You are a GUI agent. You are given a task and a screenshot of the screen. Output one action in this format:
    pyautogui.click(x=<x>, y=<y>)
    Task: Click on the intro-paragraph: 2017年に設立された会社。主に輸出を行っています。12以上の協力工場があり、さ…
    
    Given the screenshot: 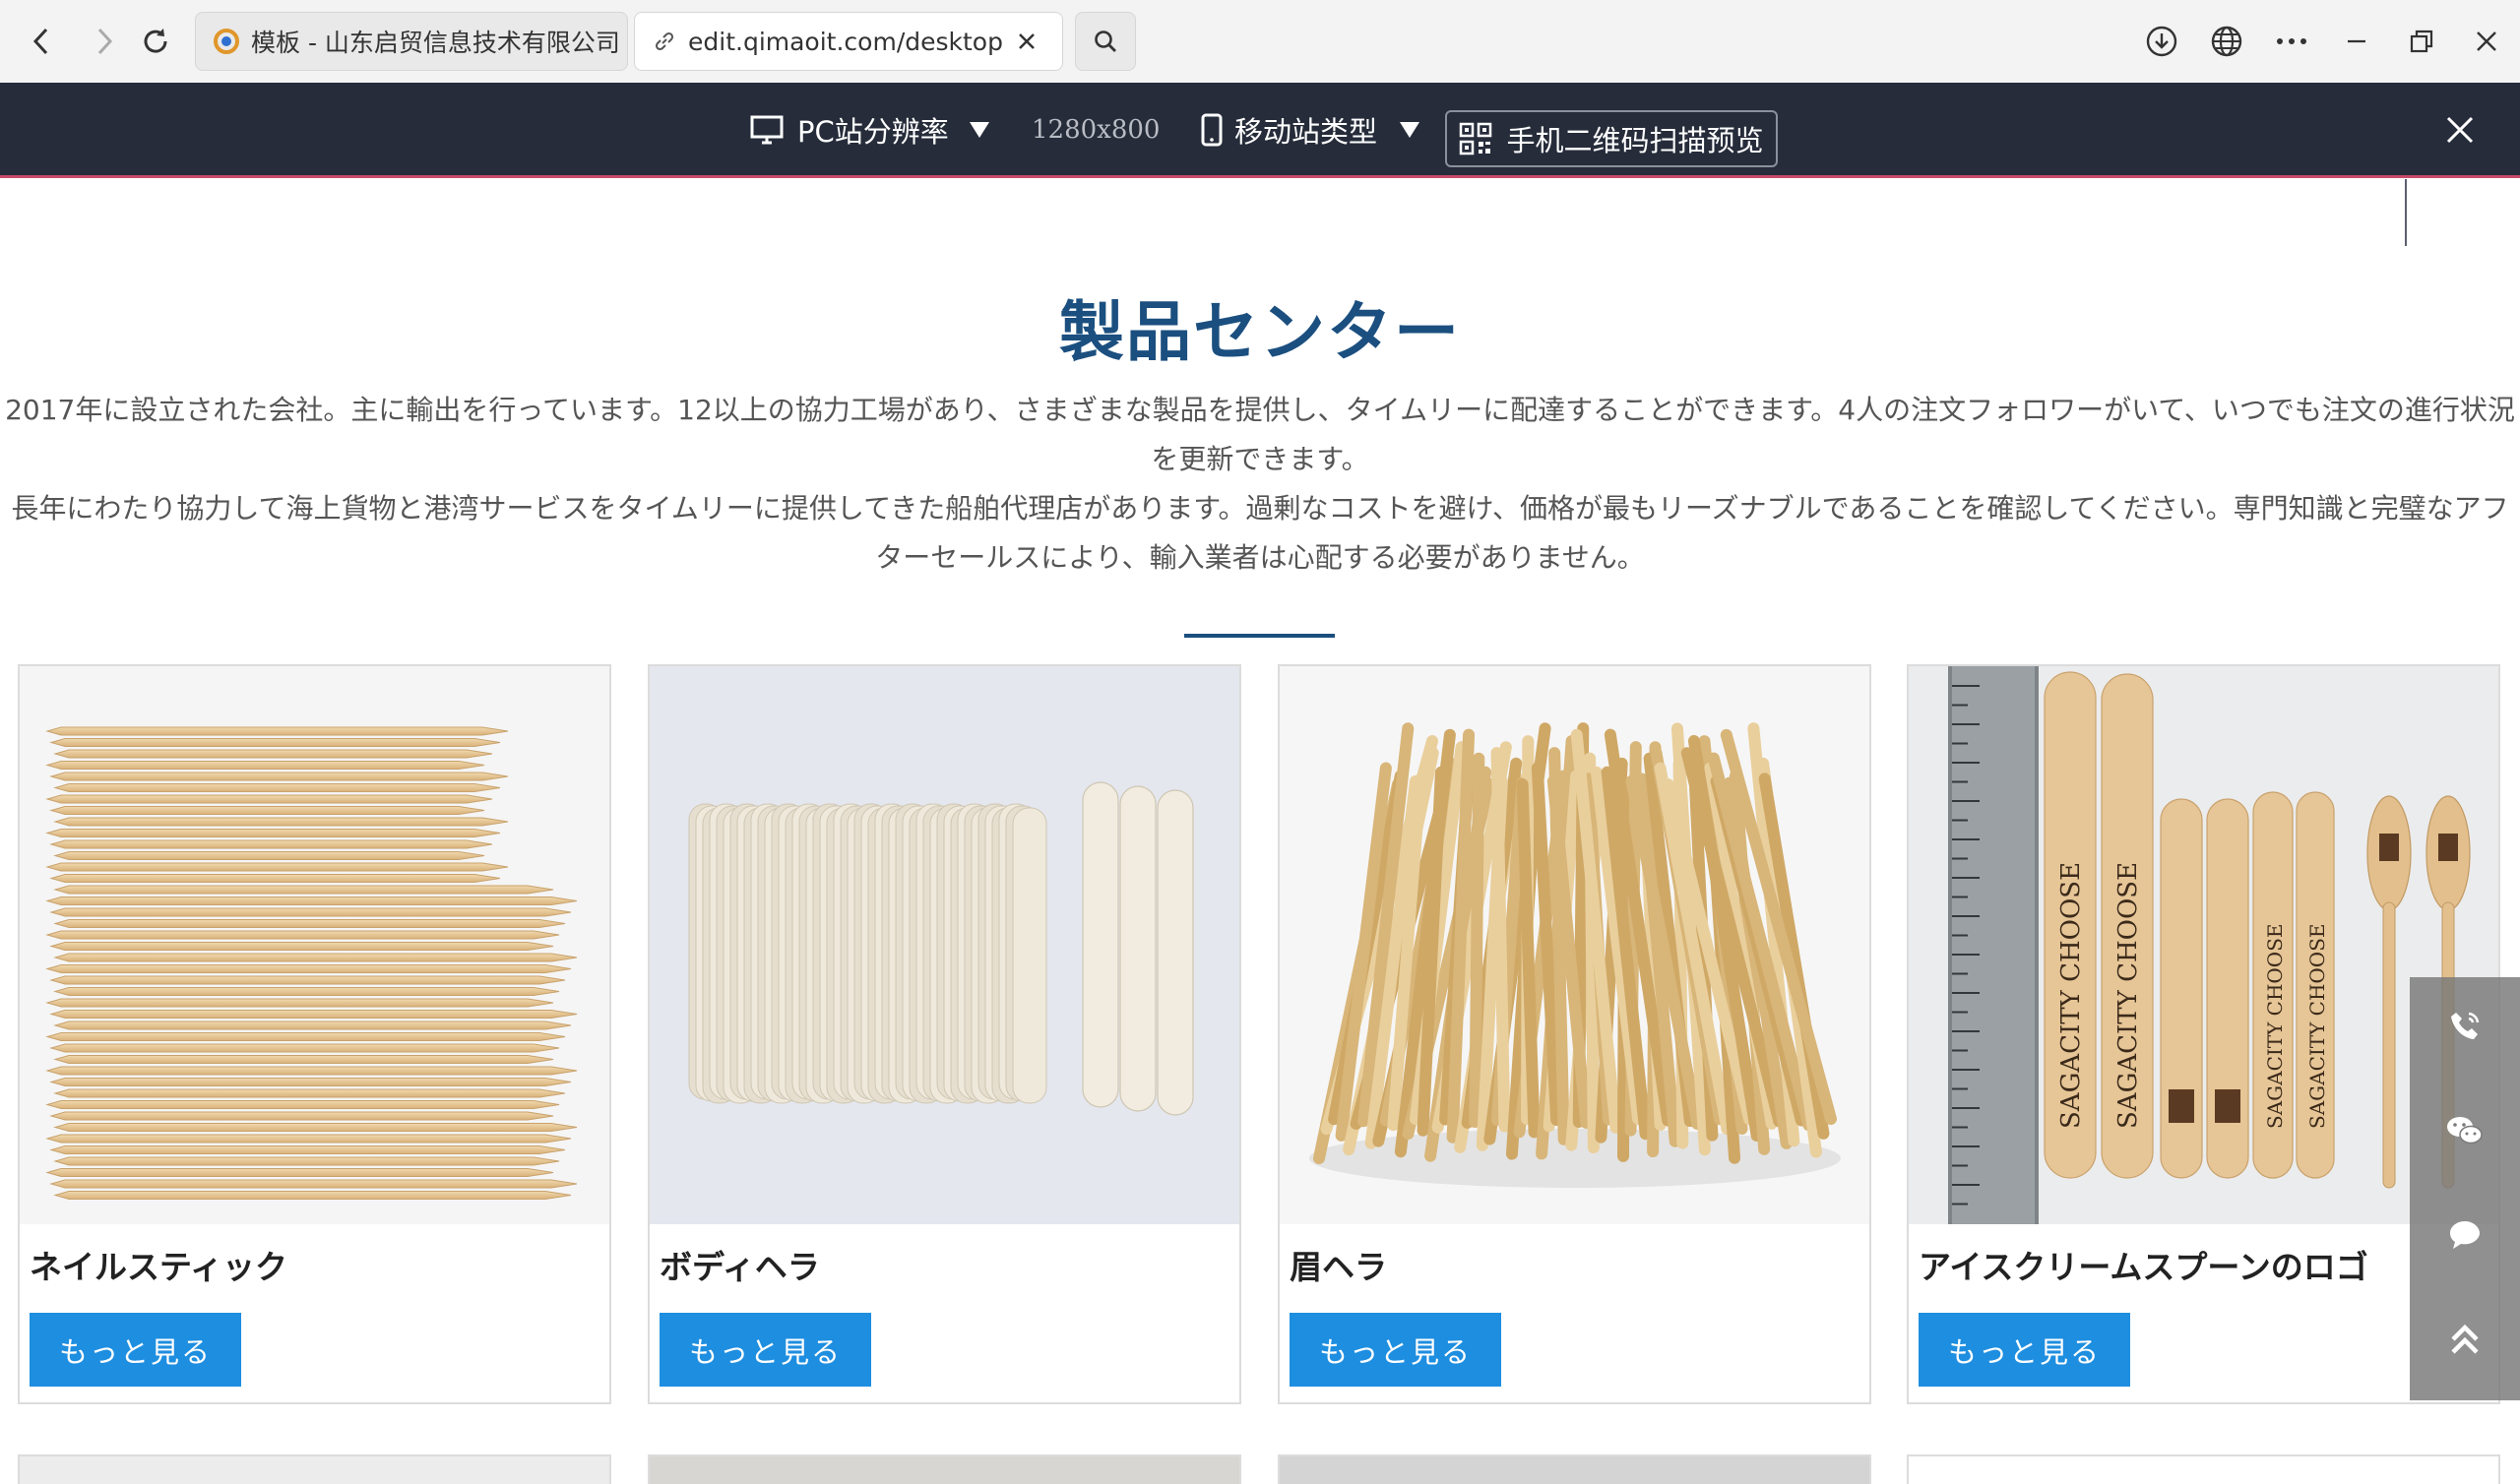 What is the action you would take?
    pyautogui.click(x=1260, y=435)
    